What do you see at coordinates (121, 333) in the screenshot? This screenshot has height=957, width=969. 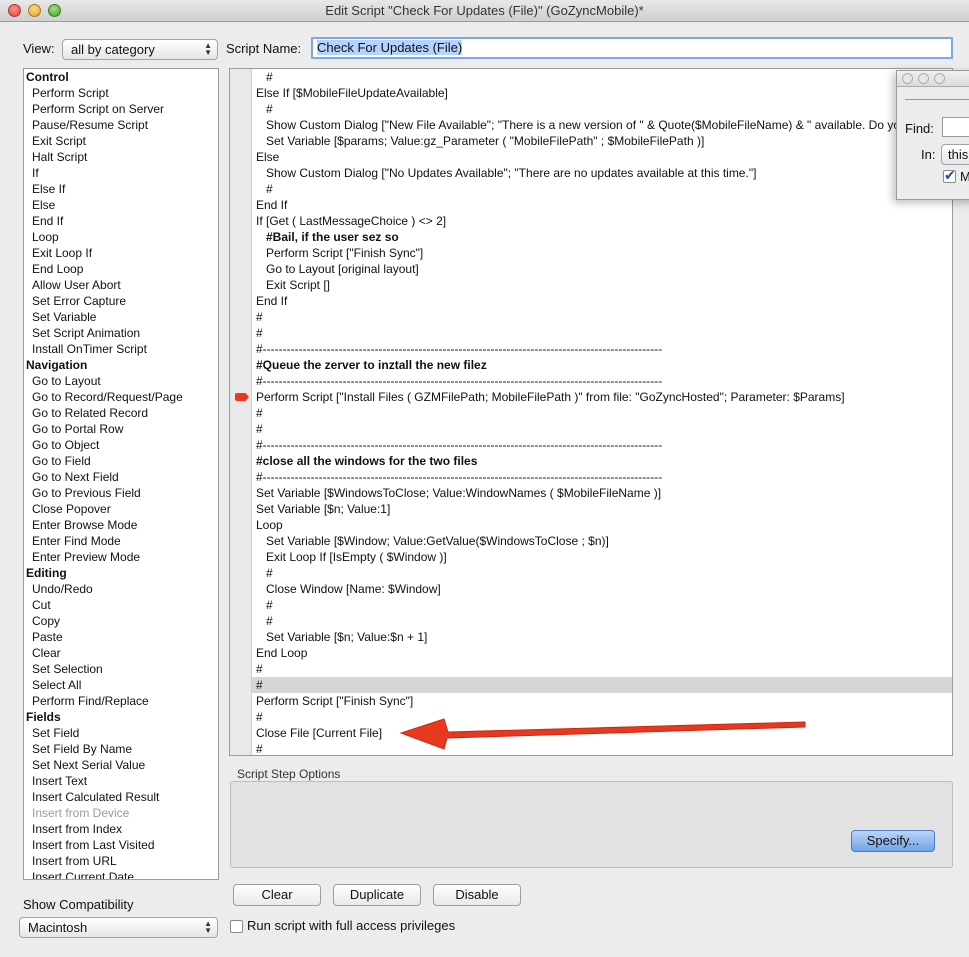 I see `step-item: Set Script Animation` at bounding box center [121, 333].